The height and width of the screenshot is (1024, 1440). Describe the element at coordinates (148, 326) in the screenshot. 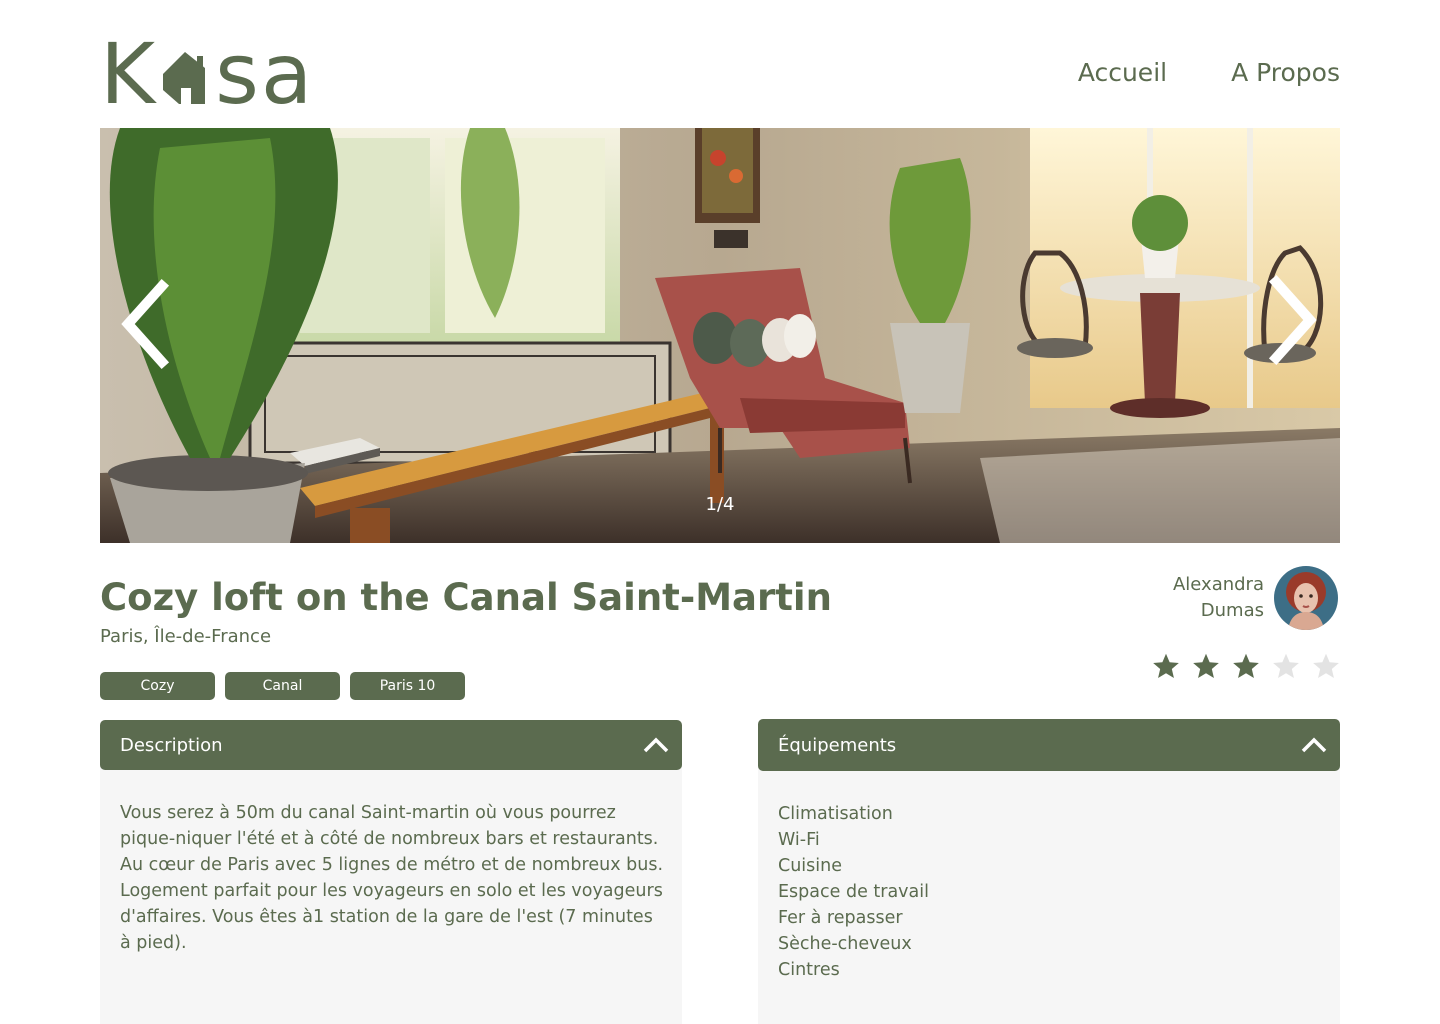

I see `chevron-left-icon` at that location.